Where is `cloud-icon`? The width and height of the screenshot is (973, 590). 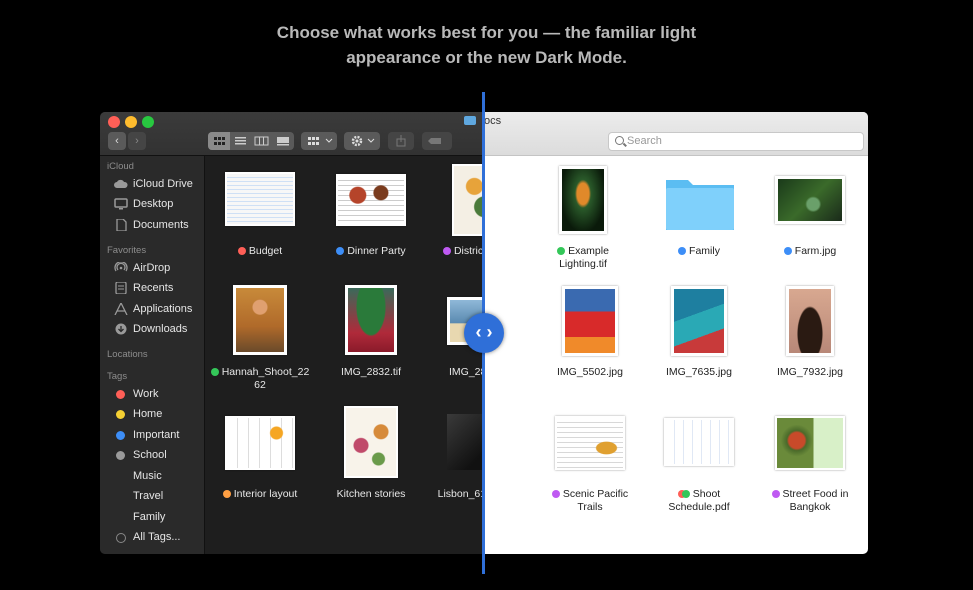 cloud-icon is located at coordinates (121, 183).